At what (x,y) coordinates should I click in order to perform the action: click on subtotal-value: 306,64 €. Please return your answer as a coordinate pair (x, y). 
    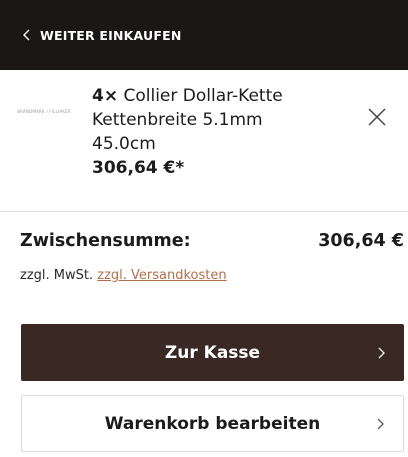
    Looking at the image, I should click on (361, 241).